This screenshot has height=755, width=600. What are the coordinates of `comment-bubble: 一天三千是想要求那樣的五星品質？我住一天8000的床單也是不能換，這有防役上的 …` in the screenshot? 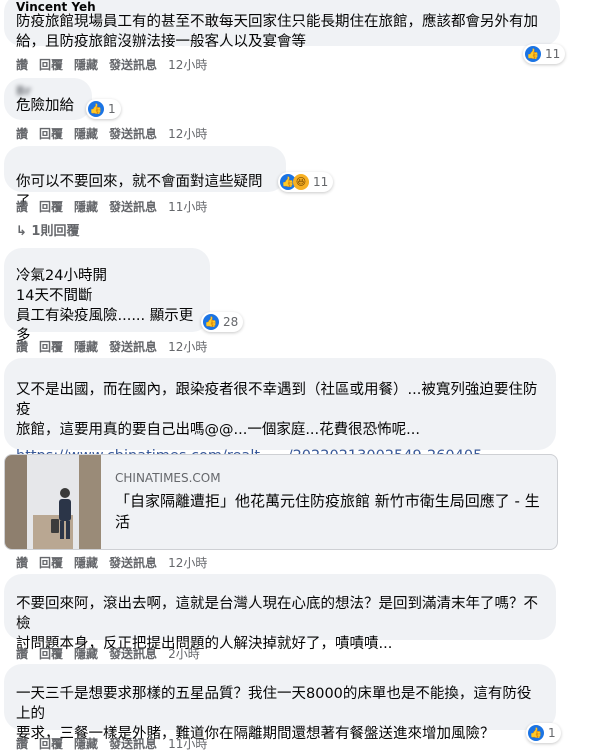 It's located at (280, 703).